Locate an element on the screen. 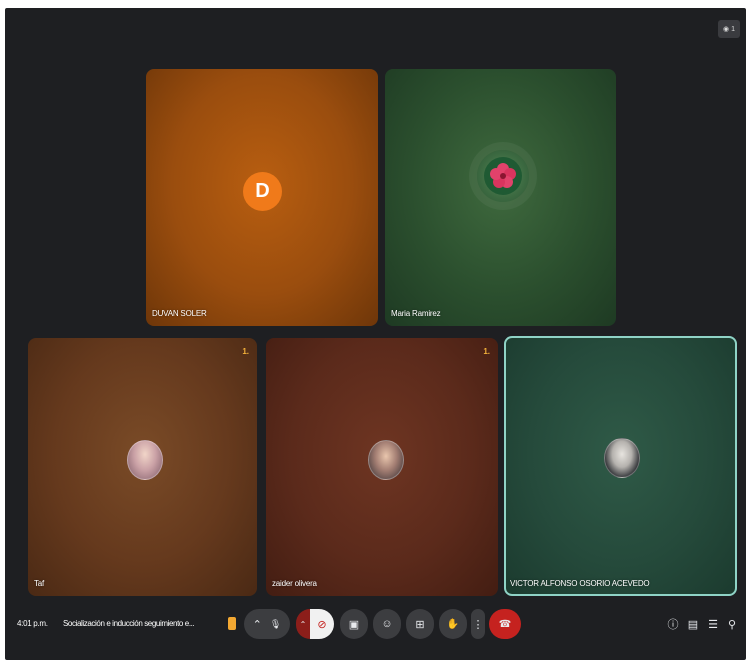  camera-off-icon: ⊘ is located at coordinates (322, 624).